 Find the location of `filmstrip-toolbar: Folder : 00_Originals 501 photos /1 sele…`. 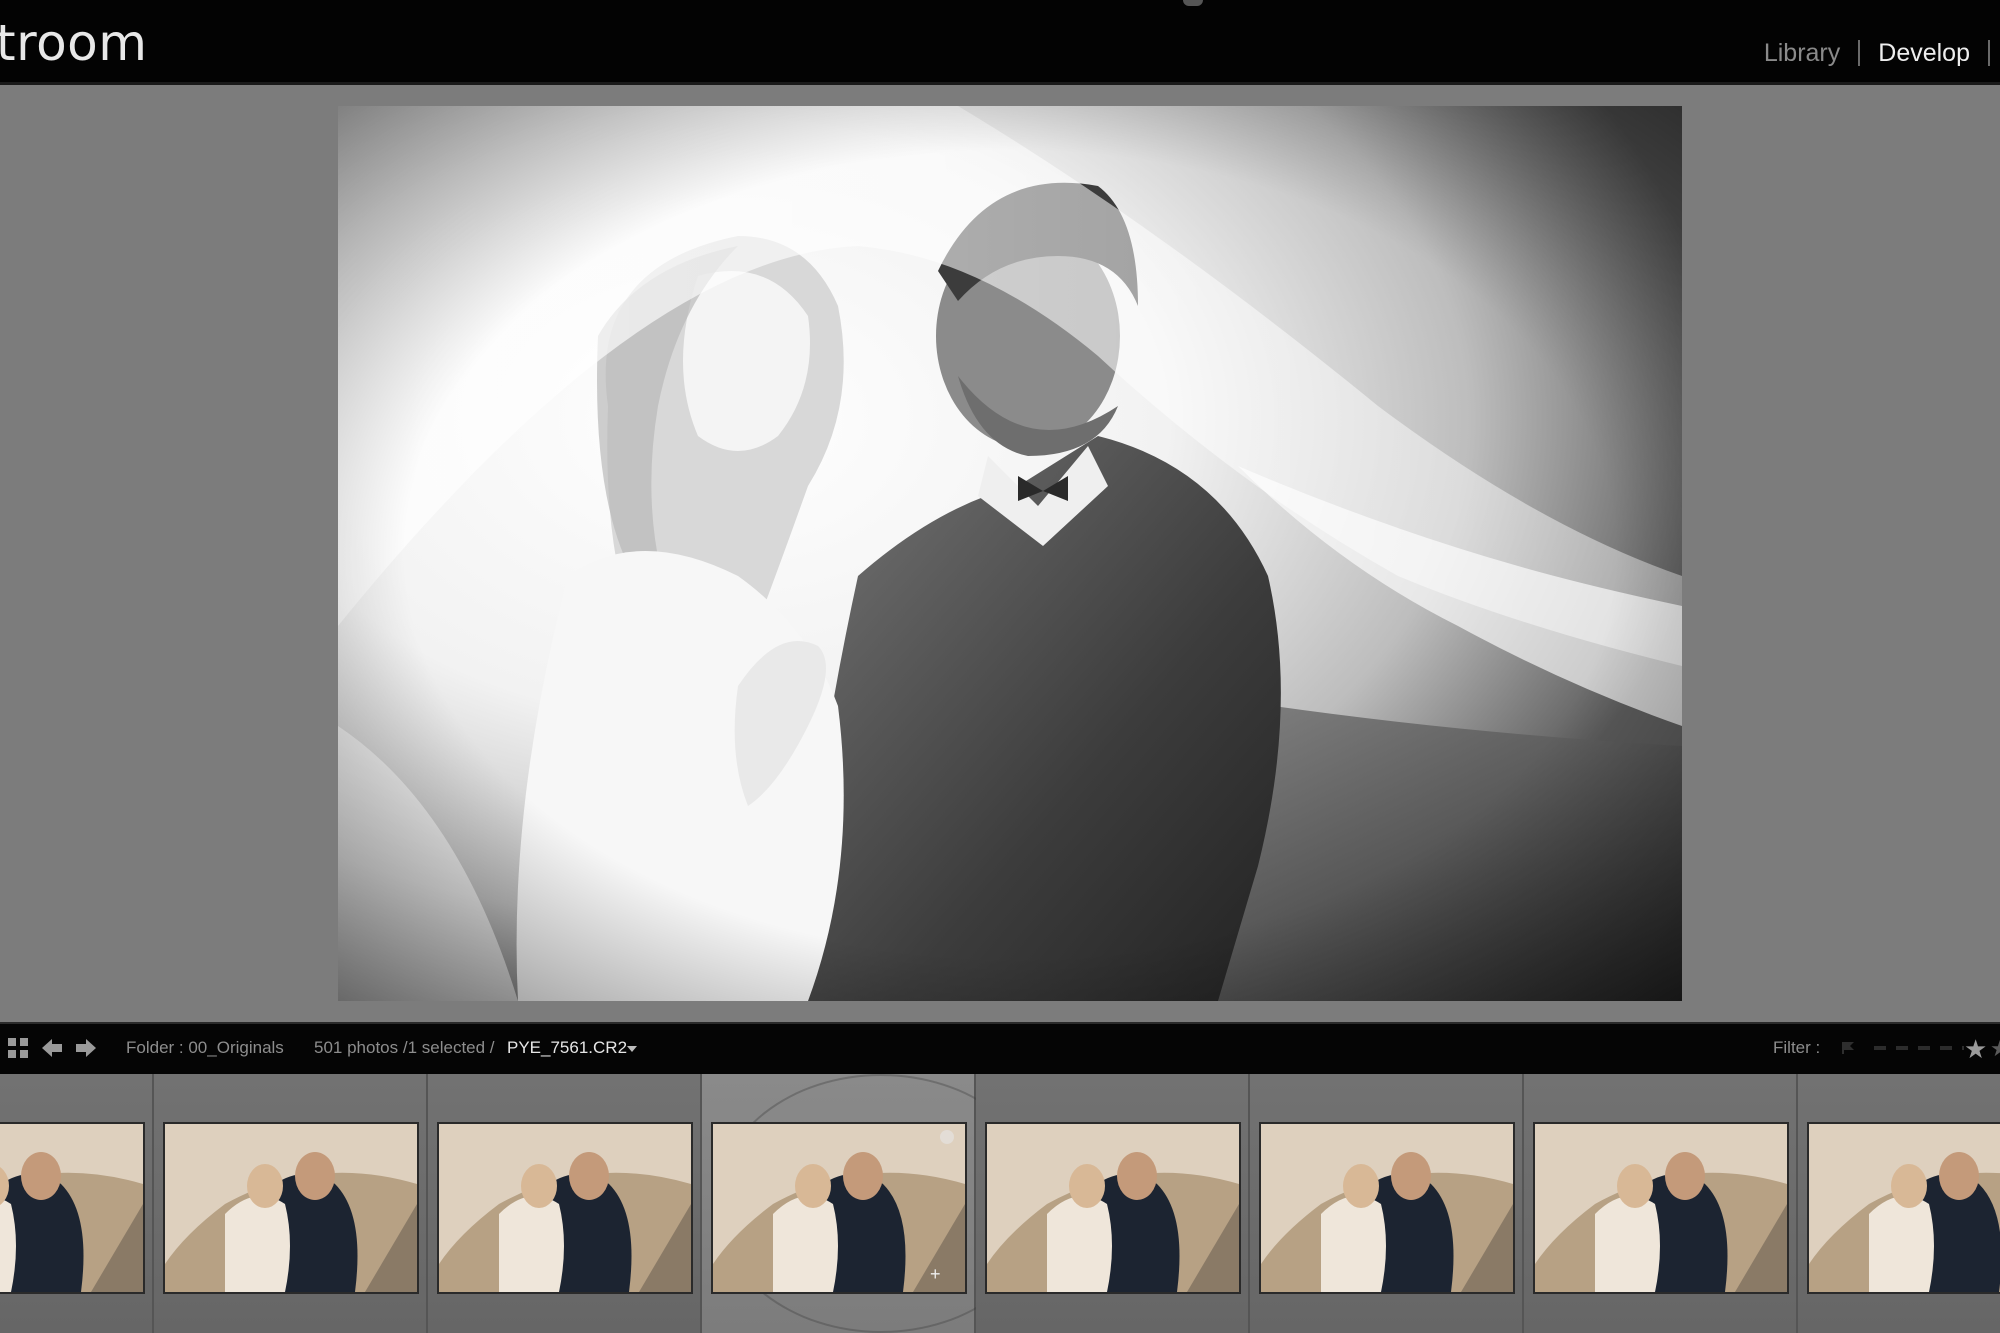

filmstrip-toolbar: Folder : 00_Originals 501 photos /1 sele… is located at coordinates (1000, 1049).